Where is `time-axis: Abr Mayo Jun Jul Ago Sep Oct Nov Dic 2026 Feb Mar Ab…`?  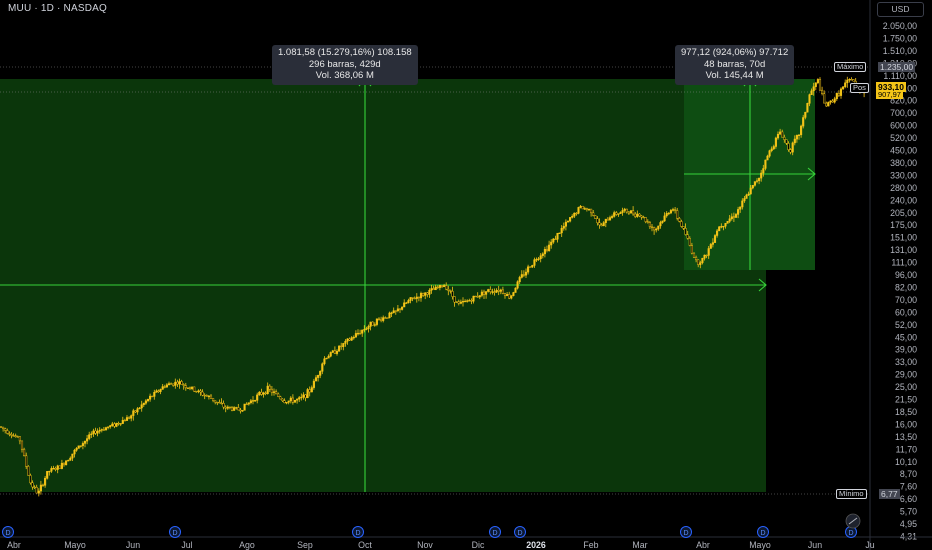
time-axis: Abr Mayo Jun Jul Ago Sep Oct Nov Dic 2026 Feb Mar Ab… is located at coordinates (441, 545).